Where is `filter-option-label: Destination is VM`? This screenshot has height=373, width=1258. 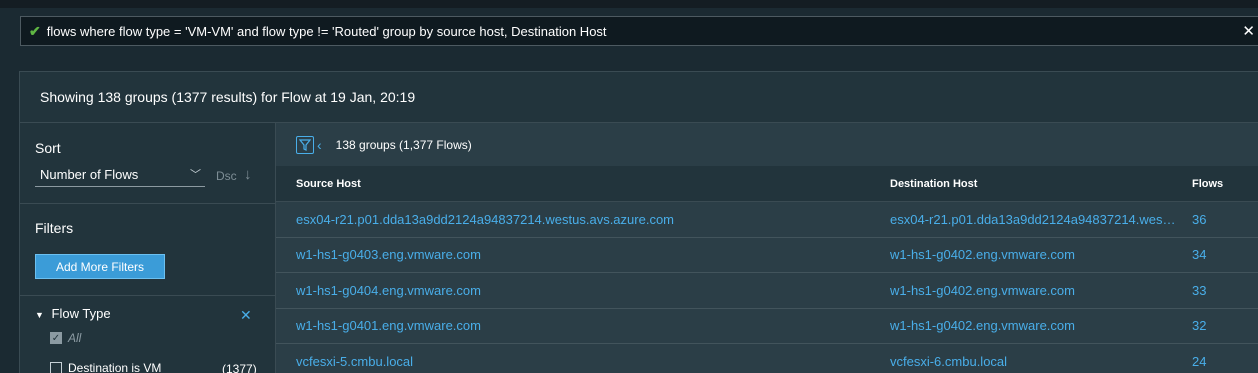
filter-option-label: Destination is VM is located at coordinates (115, 367).